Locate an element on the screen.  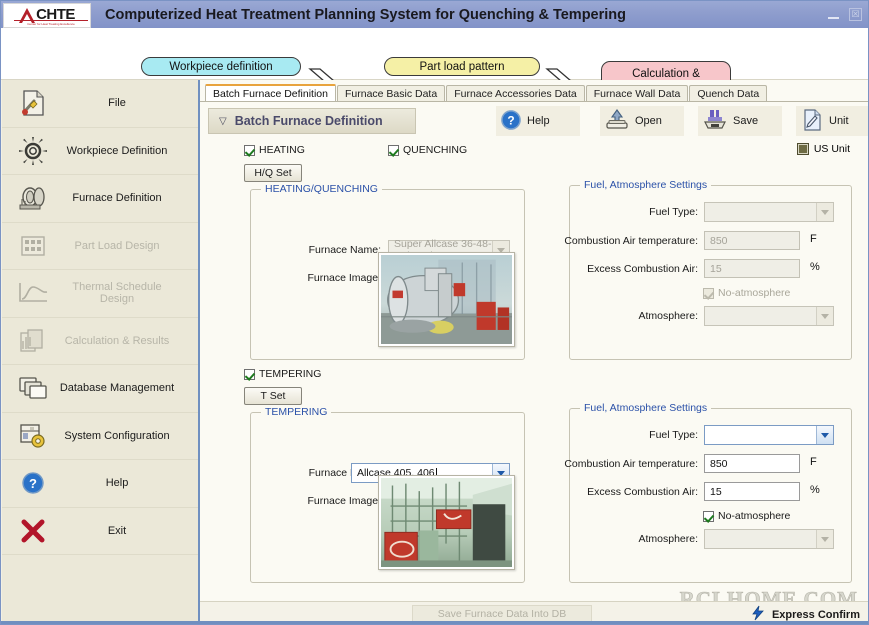
section-header-batch-furnace-definition: ▽ Batch Furnace Definition is located at coordinates (312, 121).